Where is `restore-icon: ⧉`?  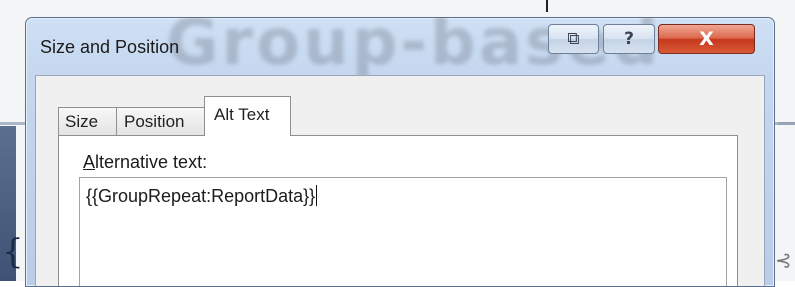 restore-icon: ⧉ is located at coordinates (573, 39).